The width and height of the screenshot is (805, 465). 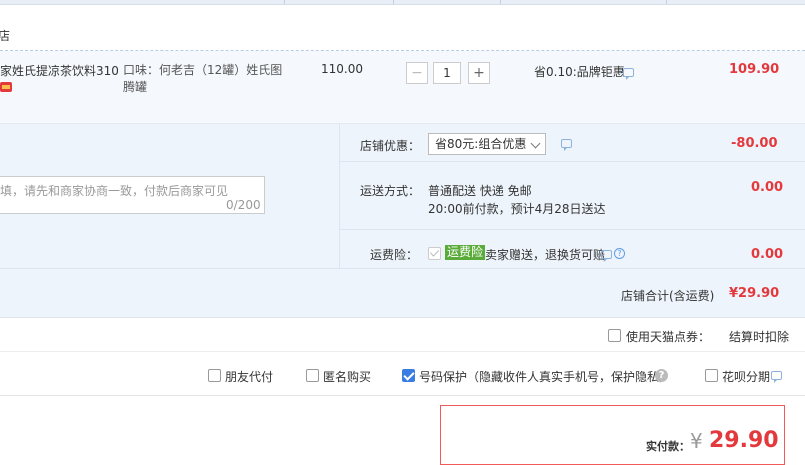 I want to click on insurance-label: 运费险：, so click(x=394, y=255).